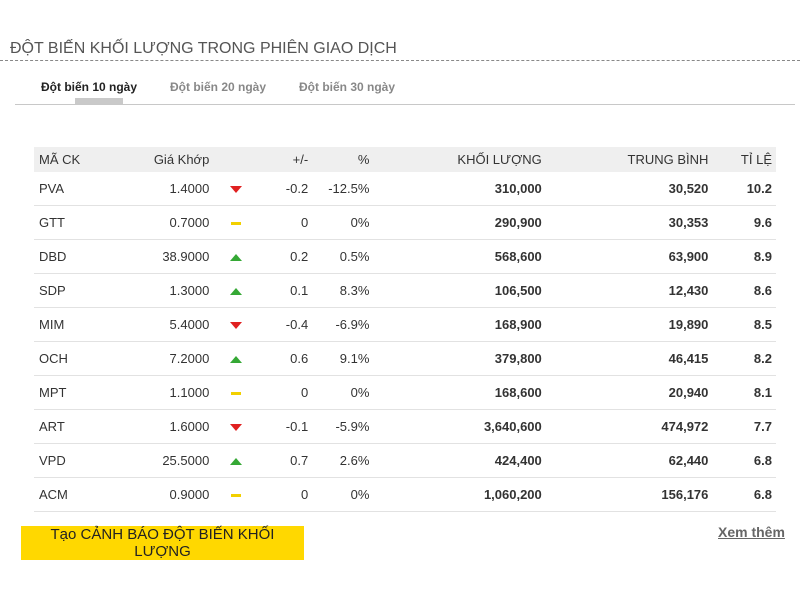 The width and height of the screenshot is (800, 600). Describe the element at coordinates (343, 460) in the screenshot. I see `percent-change-cell: 2.6%` at that location.